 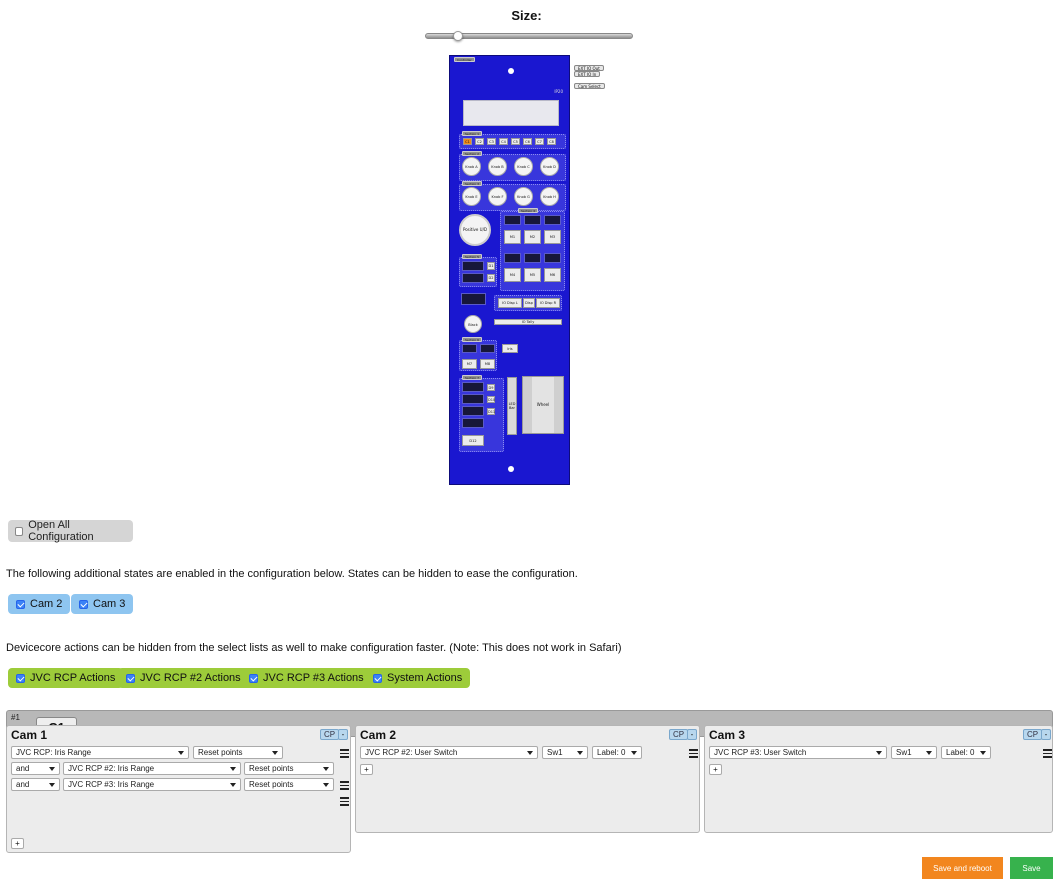 I want to click on open-all-checkbox, so click(x=19, y=531).